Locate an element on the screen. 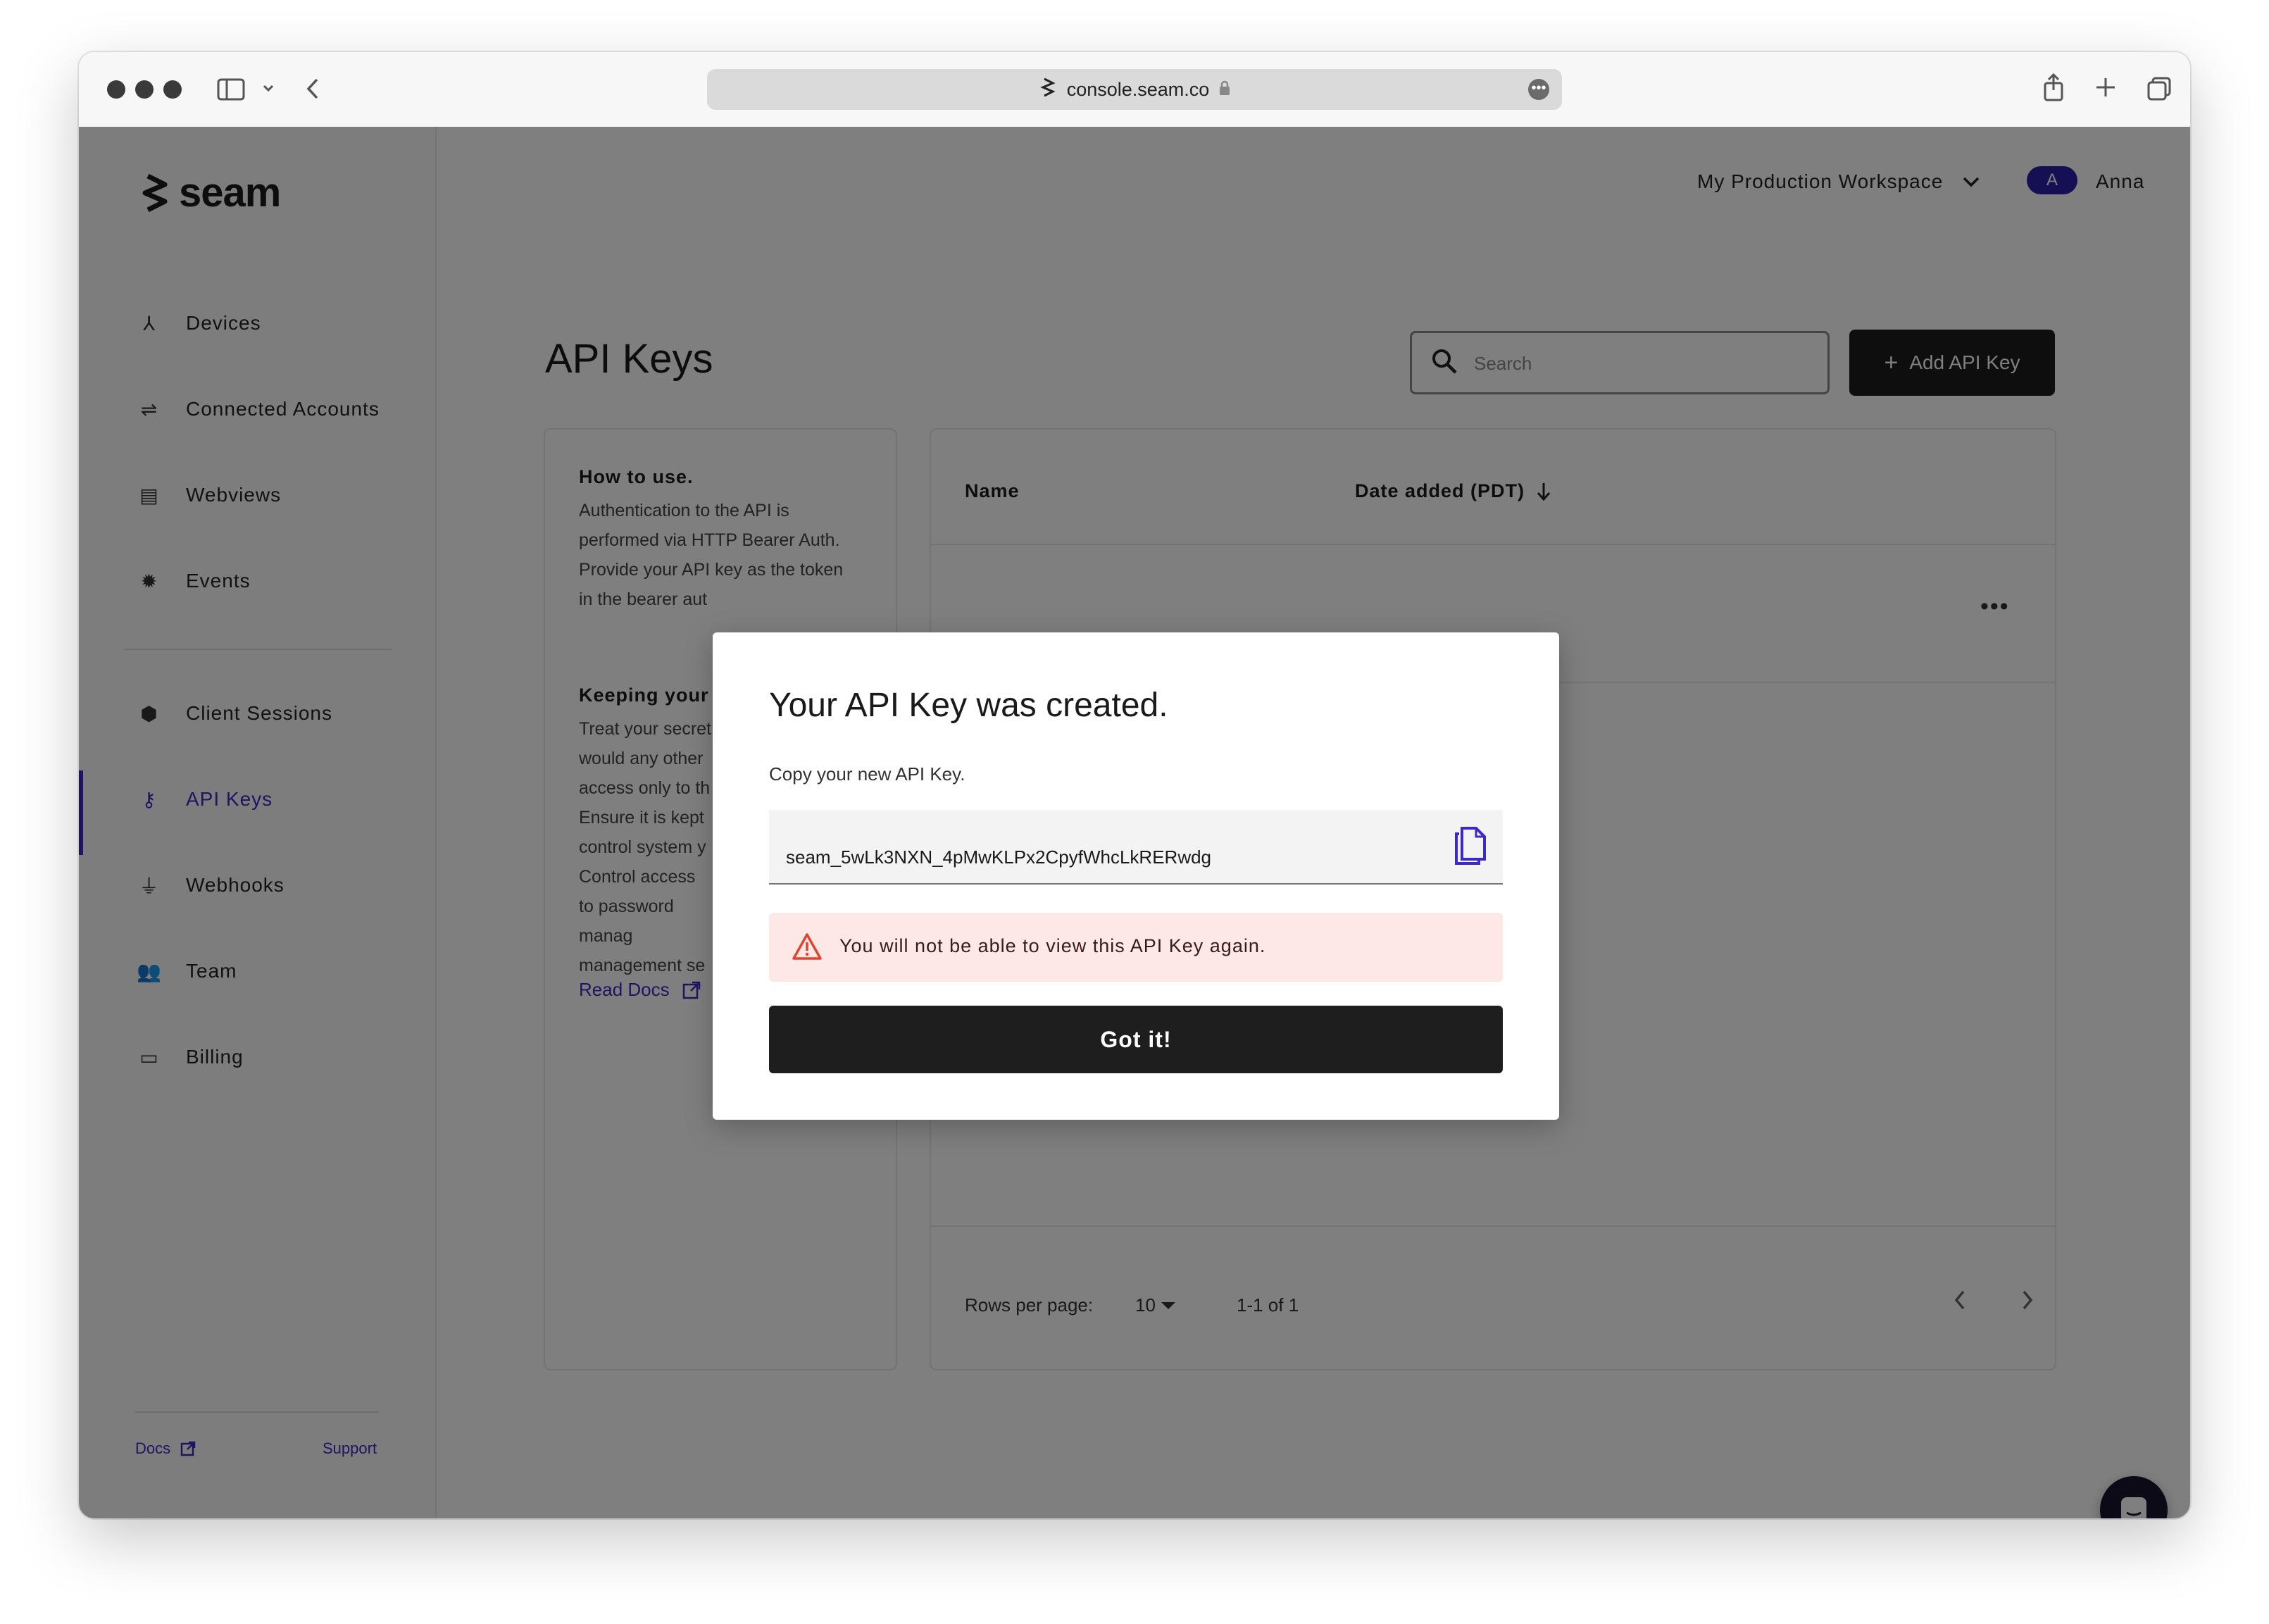 The width and height of the screenshot is (2269, 1624). copy-button is located at coordinates (1471, 846).